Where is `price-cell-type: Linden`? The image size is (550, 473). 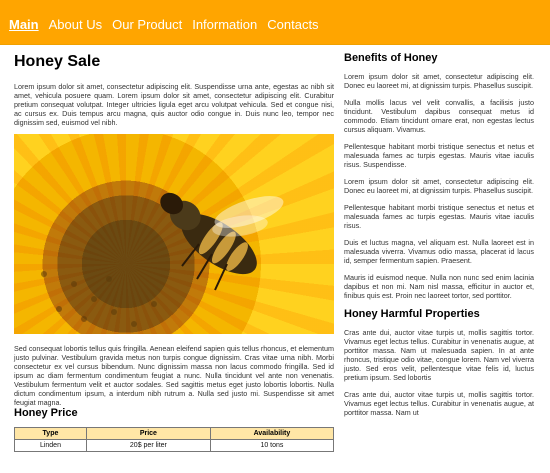 price-cell-type: Linden is located at coordinates (50, 445).